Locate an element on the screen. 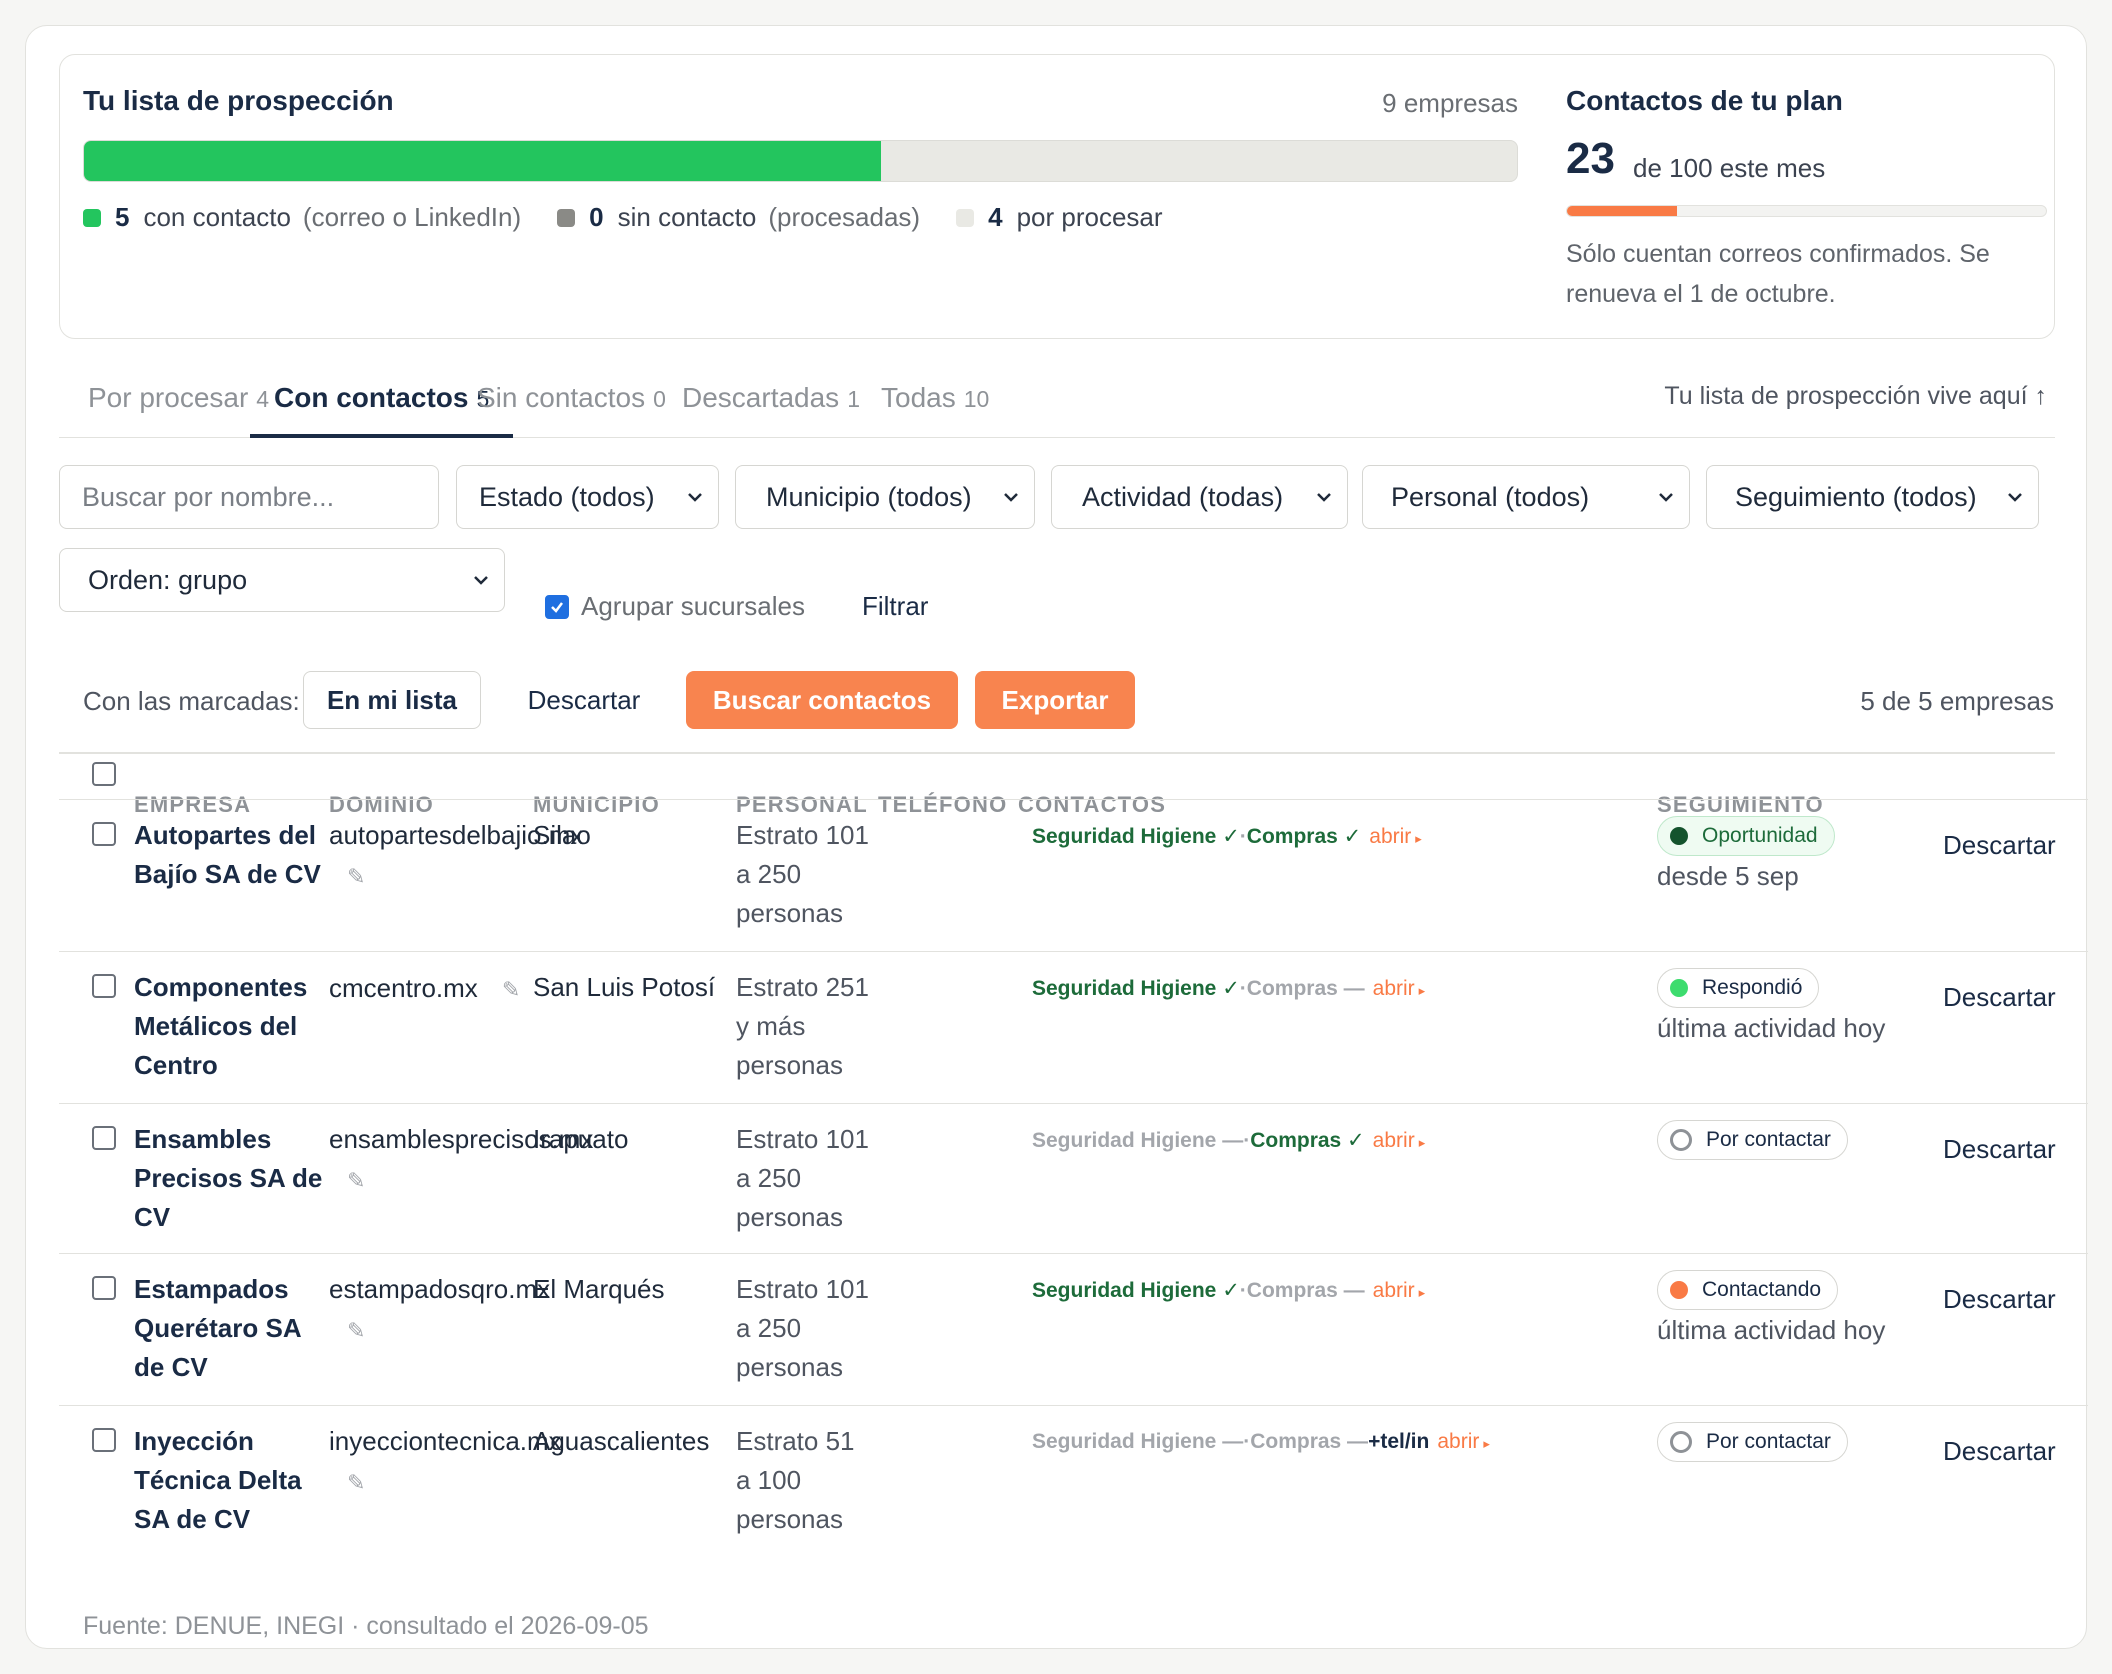 The height and width of the screenshot is (1674, 2112). domain-text: inyecciontecnica.mx is located at coordinates (445, 1441).